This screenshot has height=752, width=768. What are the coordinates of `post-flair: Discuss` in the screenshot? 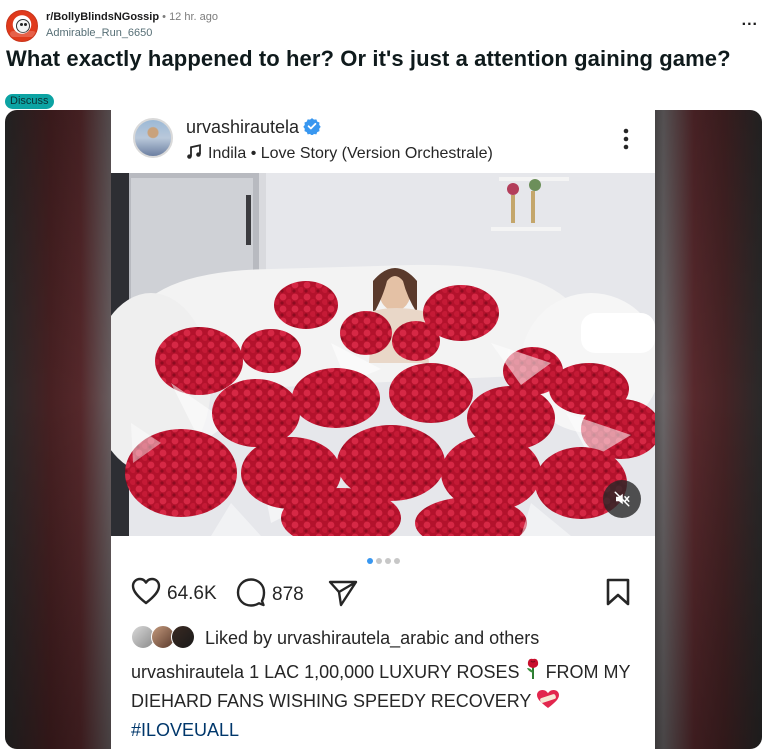 It's located at (29, 101).